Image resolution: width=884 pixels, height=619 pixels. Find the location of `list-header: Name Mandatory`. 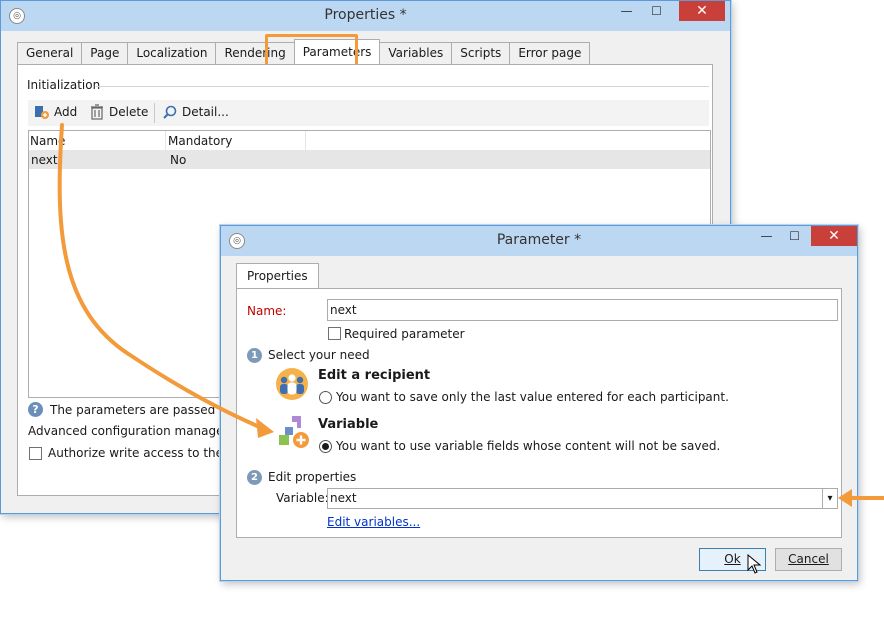

list-header: Name Mandatory is located at coordinates (369, 141).